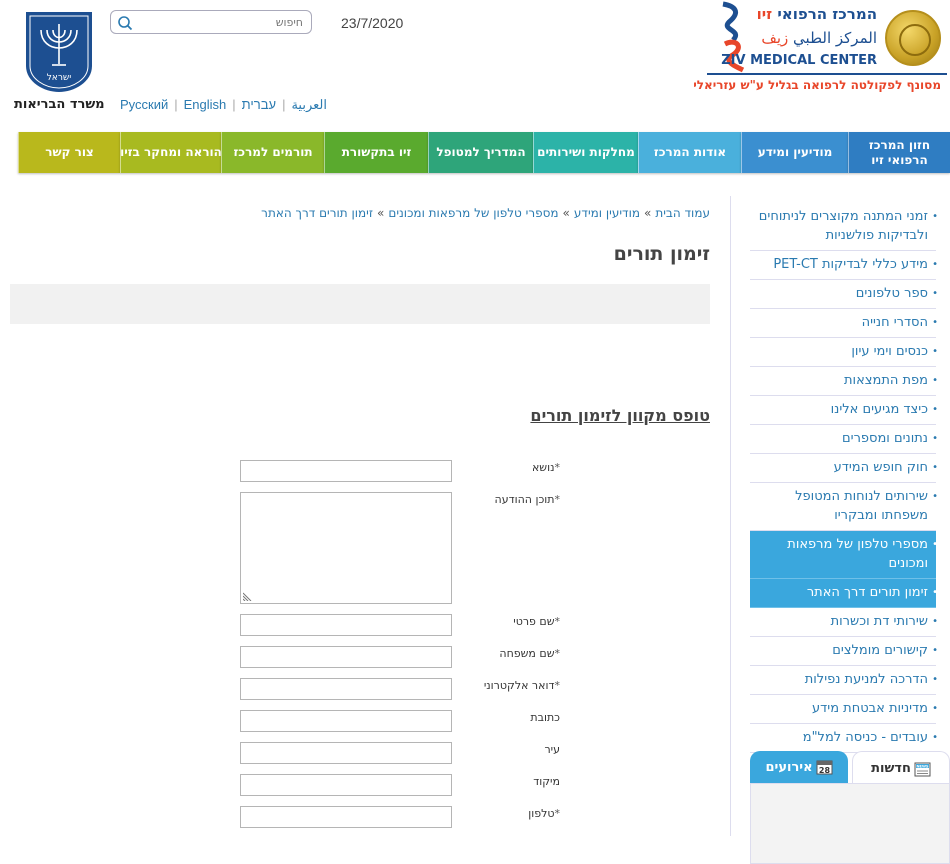 This screenshot has width=950, height=864. I want to click on language-switcher: Русский | English | العربية | עברית, so click(223, 105).